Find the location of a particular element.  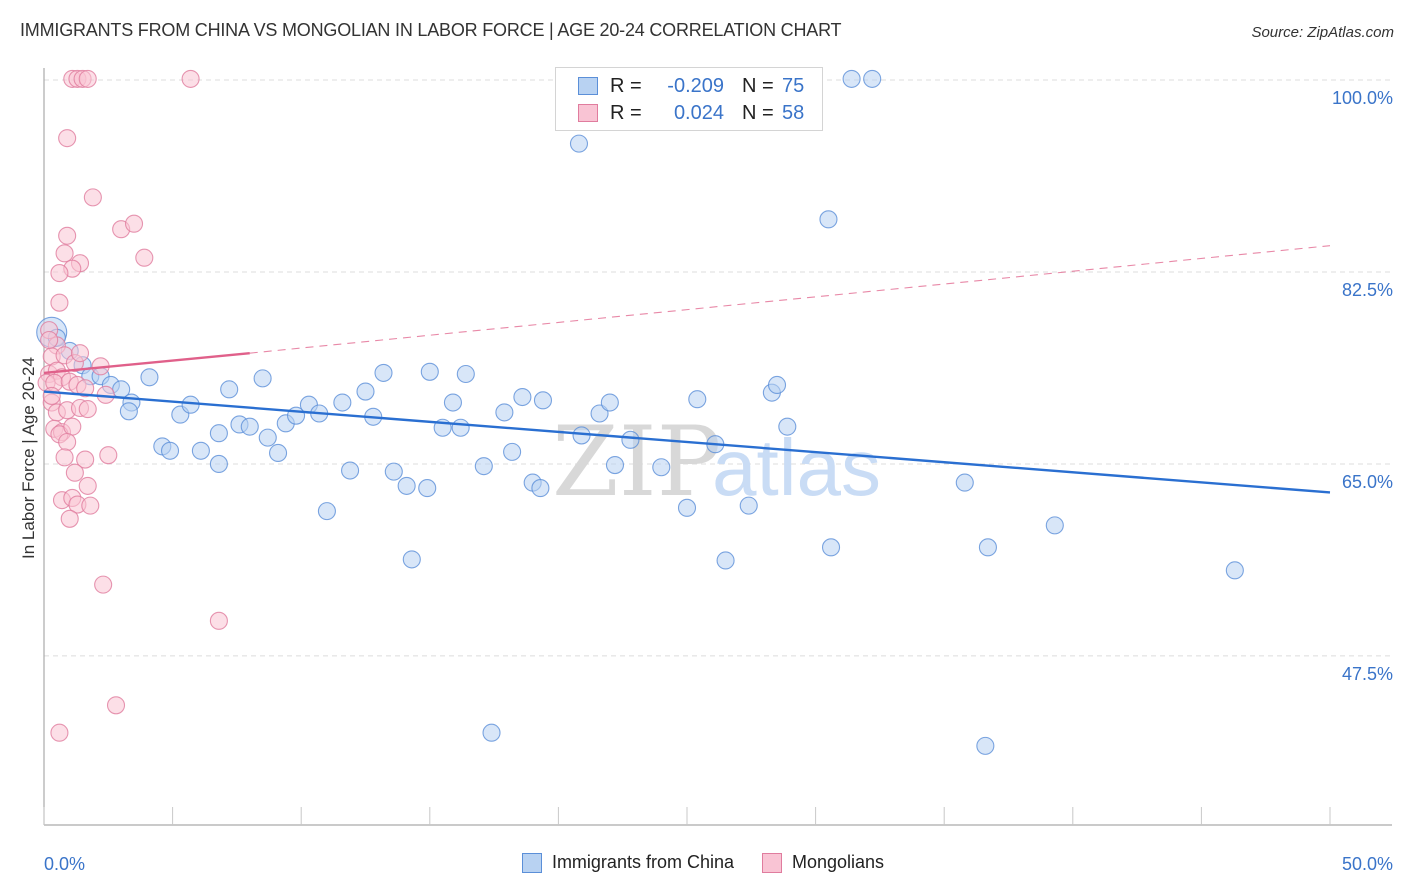

legend-label: Immigrants from China is located at coordinates (642, 862).